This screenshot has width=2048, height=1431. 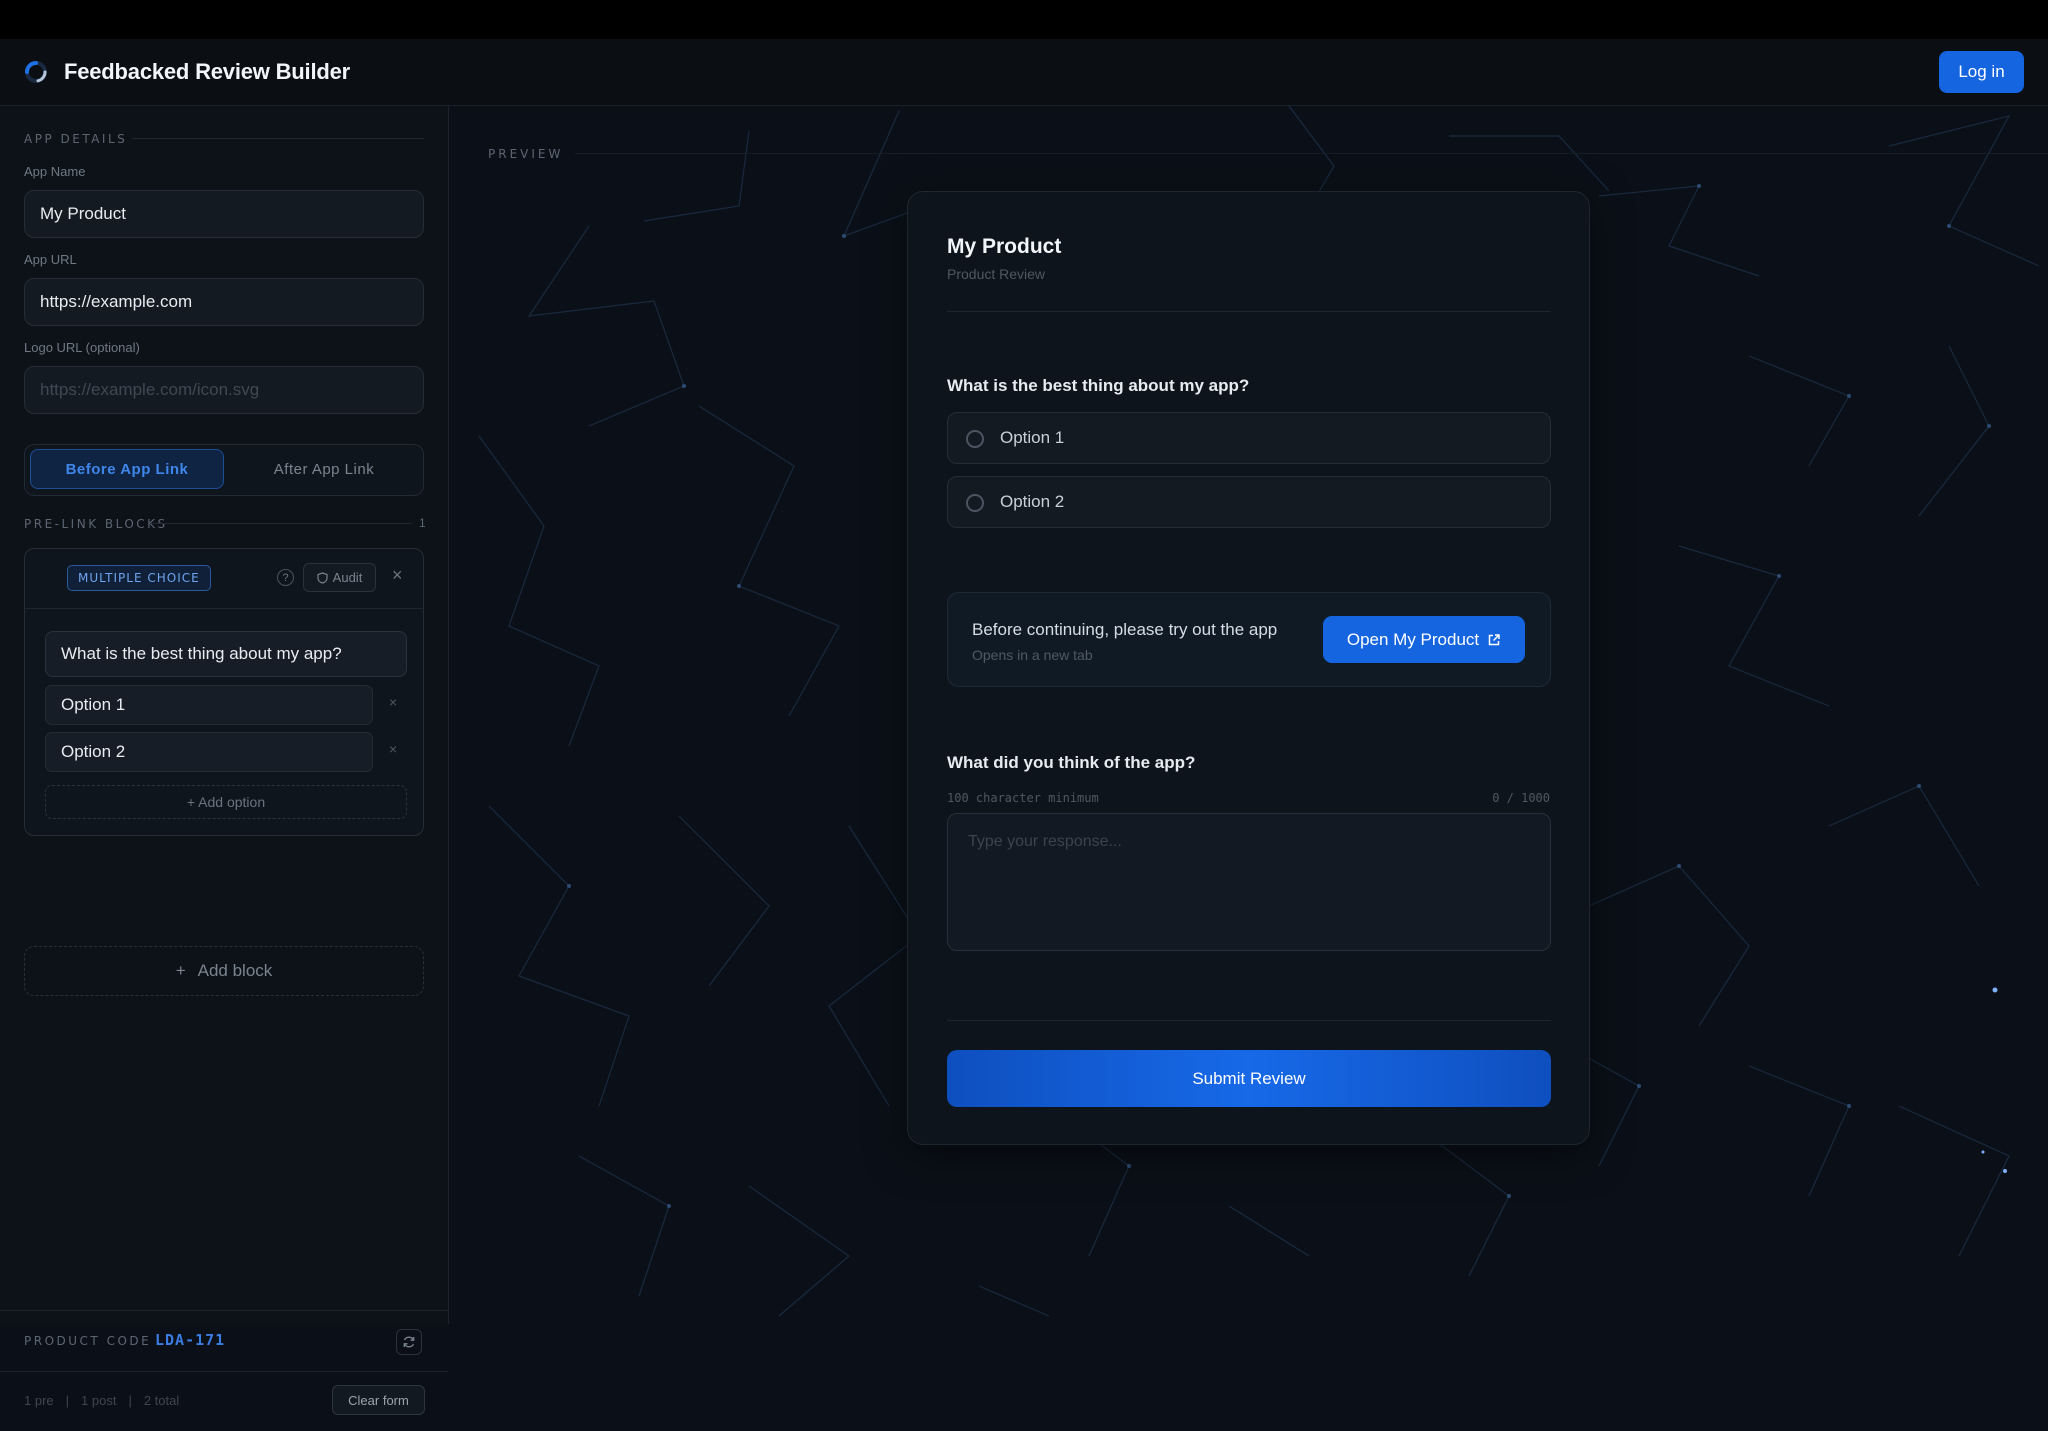 I want to click on block-stats: 1 pre | 1 post | 2 total, so click(x=101, y=1400).